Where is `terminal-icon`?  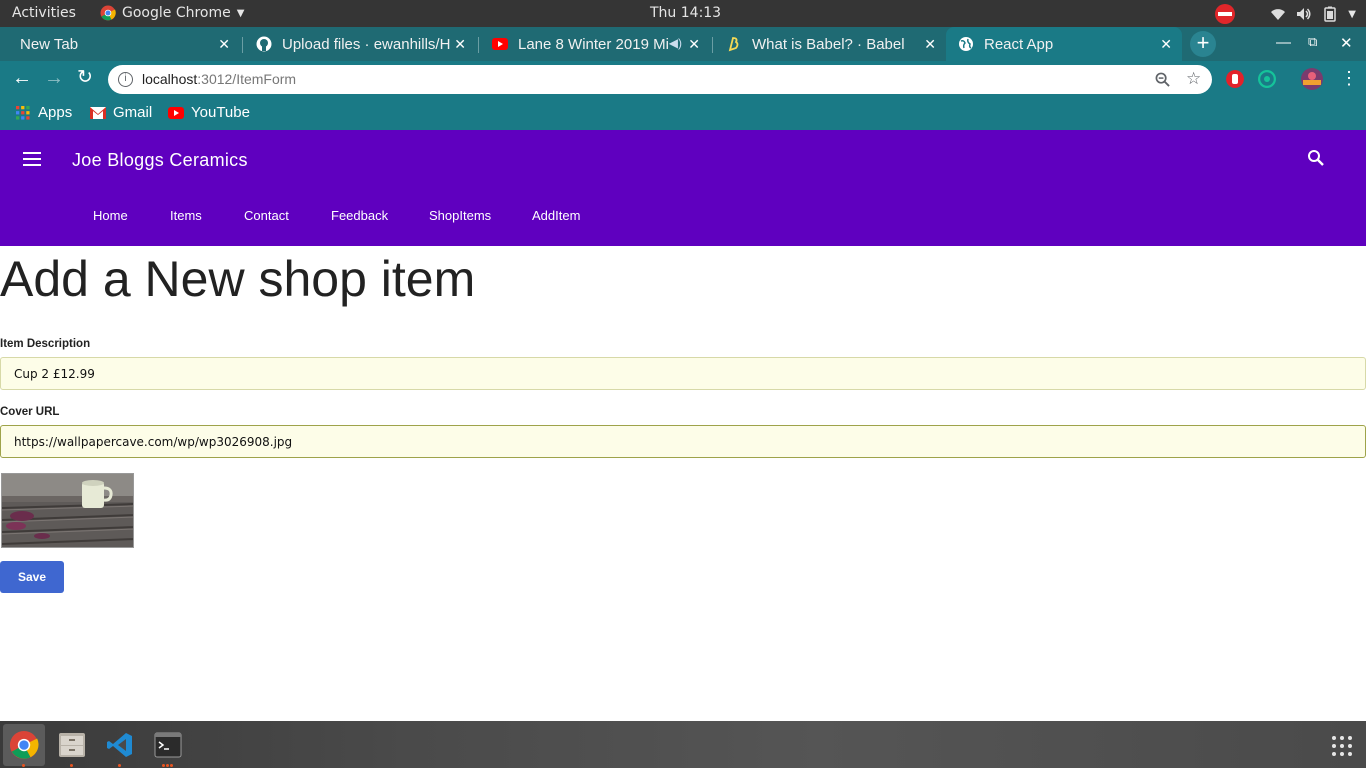
terminal-icon is located at coordinates (168, 745).